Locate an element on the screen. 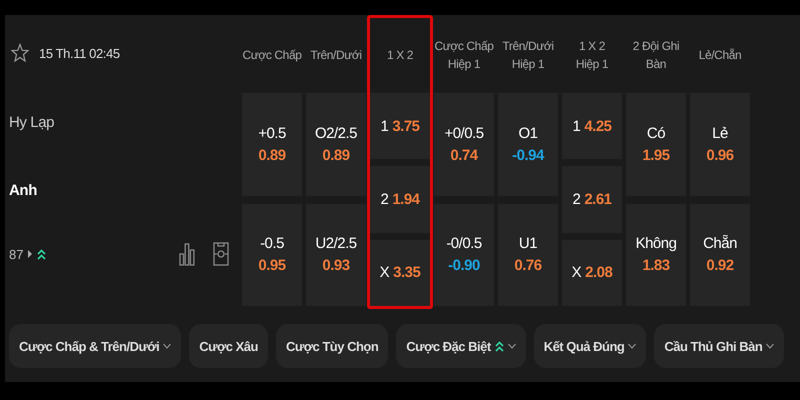 This screenshot has height=400, width=800. odds-cell: Chẵn 0.92 is located at coordinates (720, 255).